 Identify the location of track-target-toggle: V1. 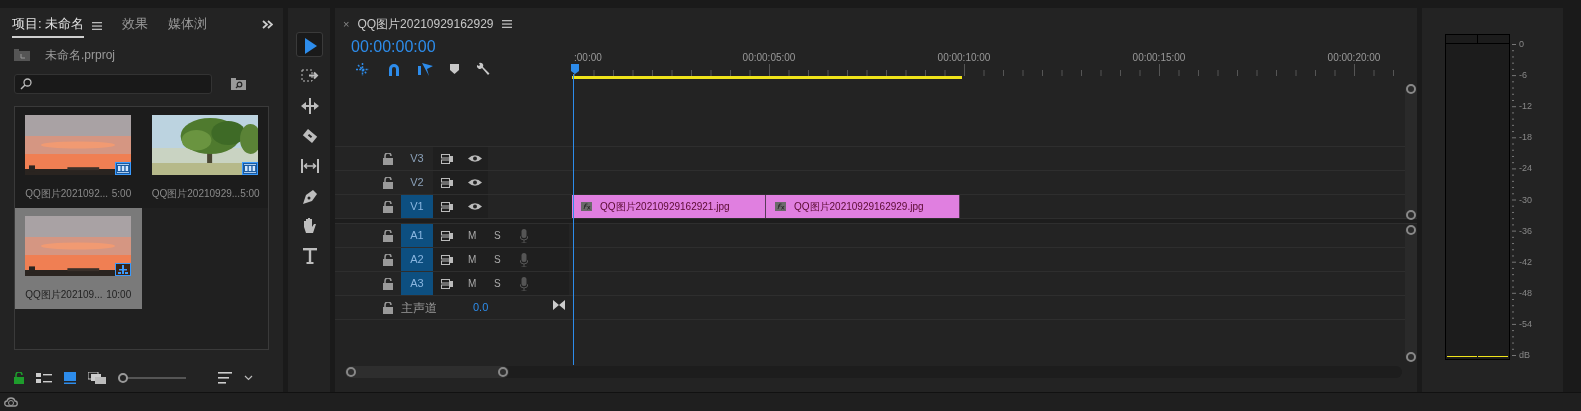
(417, 206).